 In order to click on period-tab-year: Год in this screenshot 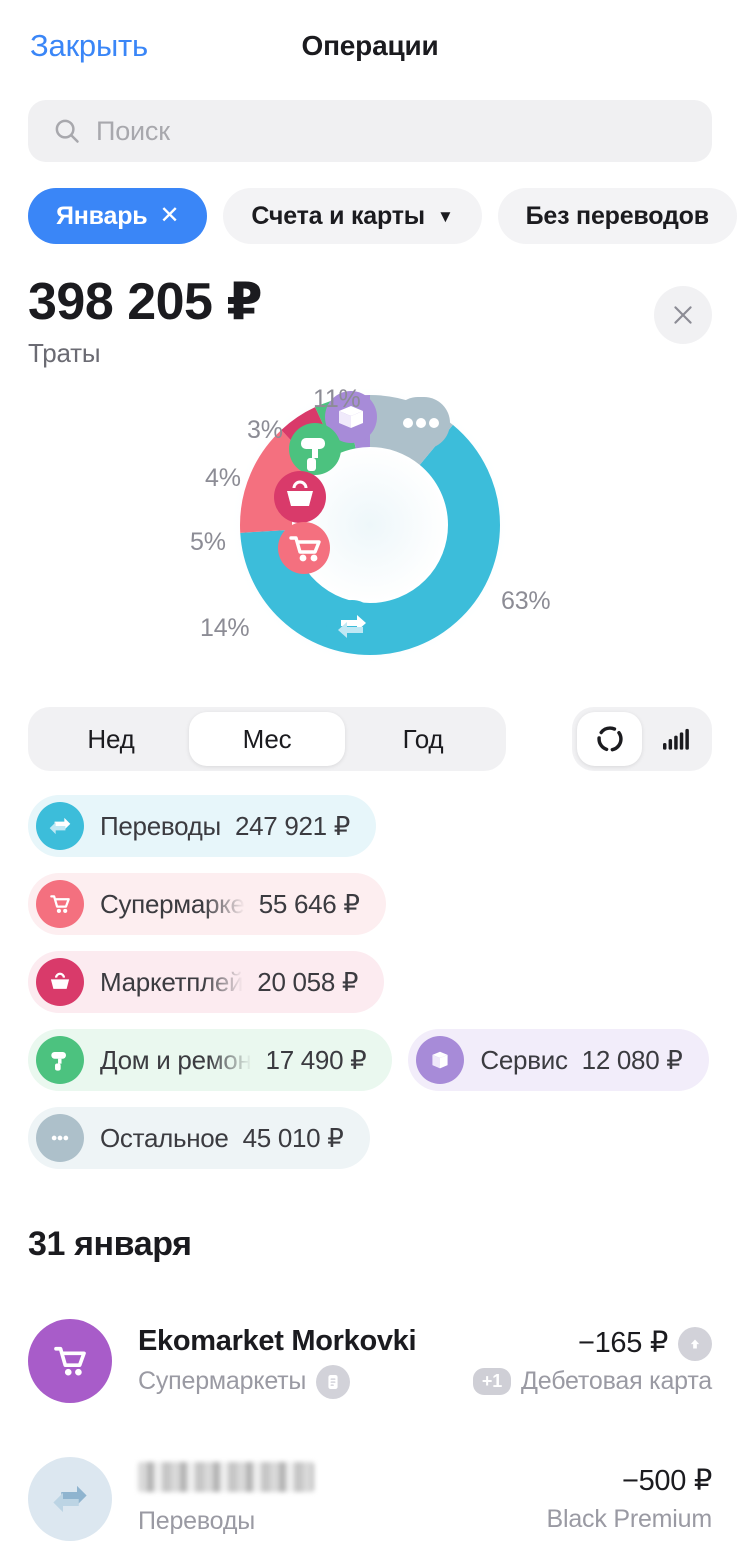, I will do `click(423, 739)`.